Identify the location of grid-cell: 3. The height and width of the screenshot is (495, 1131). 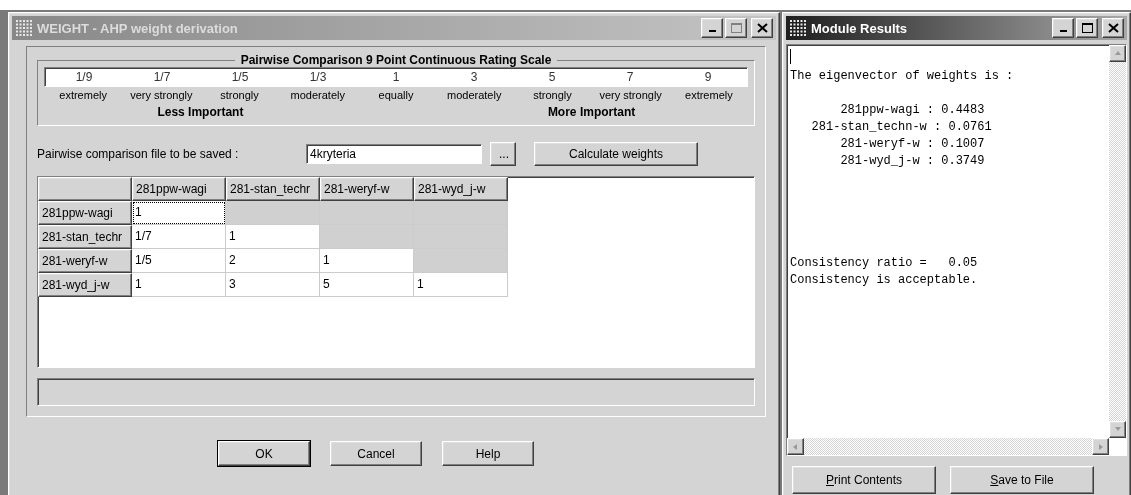
(273, 285).